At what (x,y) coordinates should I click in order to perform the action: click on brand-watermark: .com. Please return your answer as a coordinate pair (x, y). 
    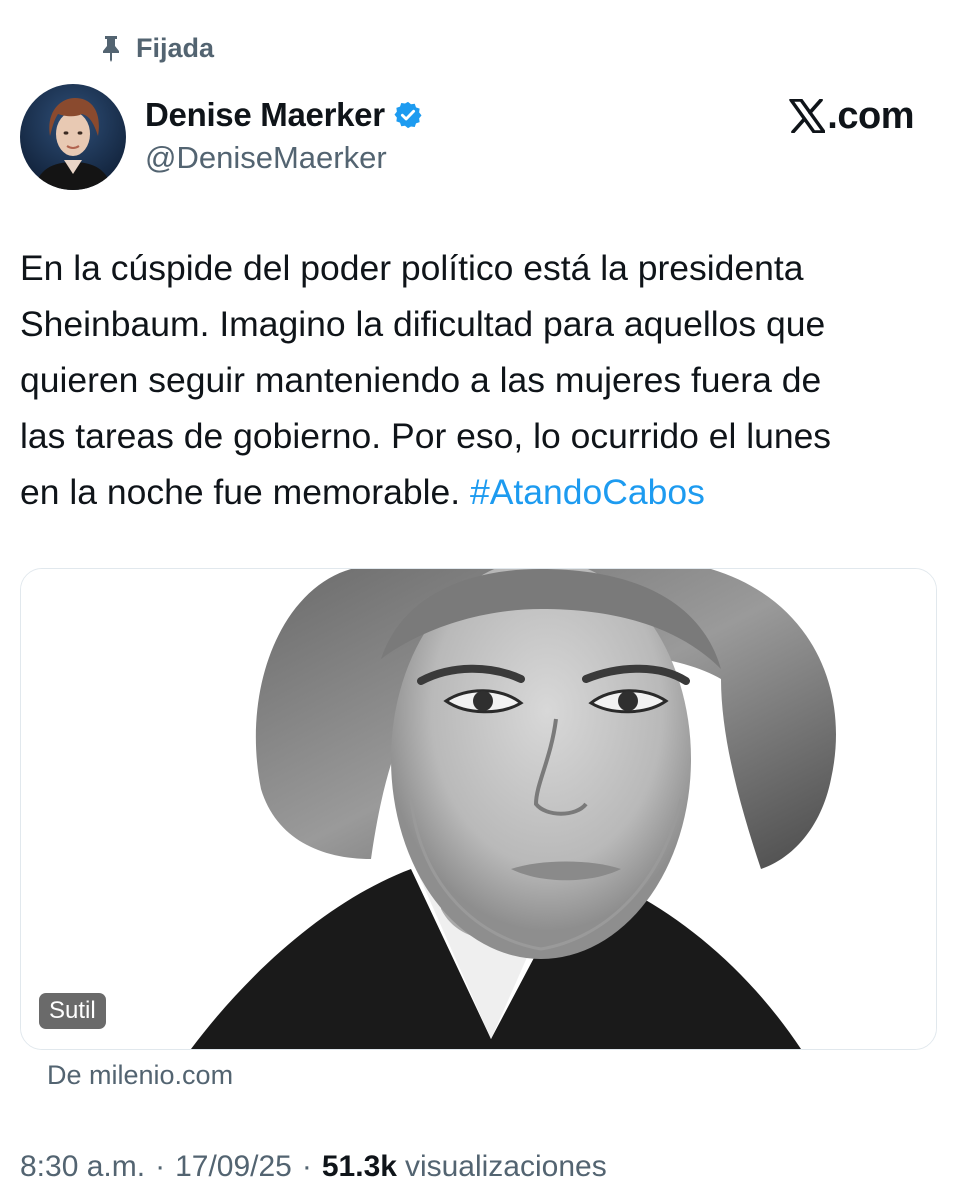
    Looking at the image, I should click on (851, 116).